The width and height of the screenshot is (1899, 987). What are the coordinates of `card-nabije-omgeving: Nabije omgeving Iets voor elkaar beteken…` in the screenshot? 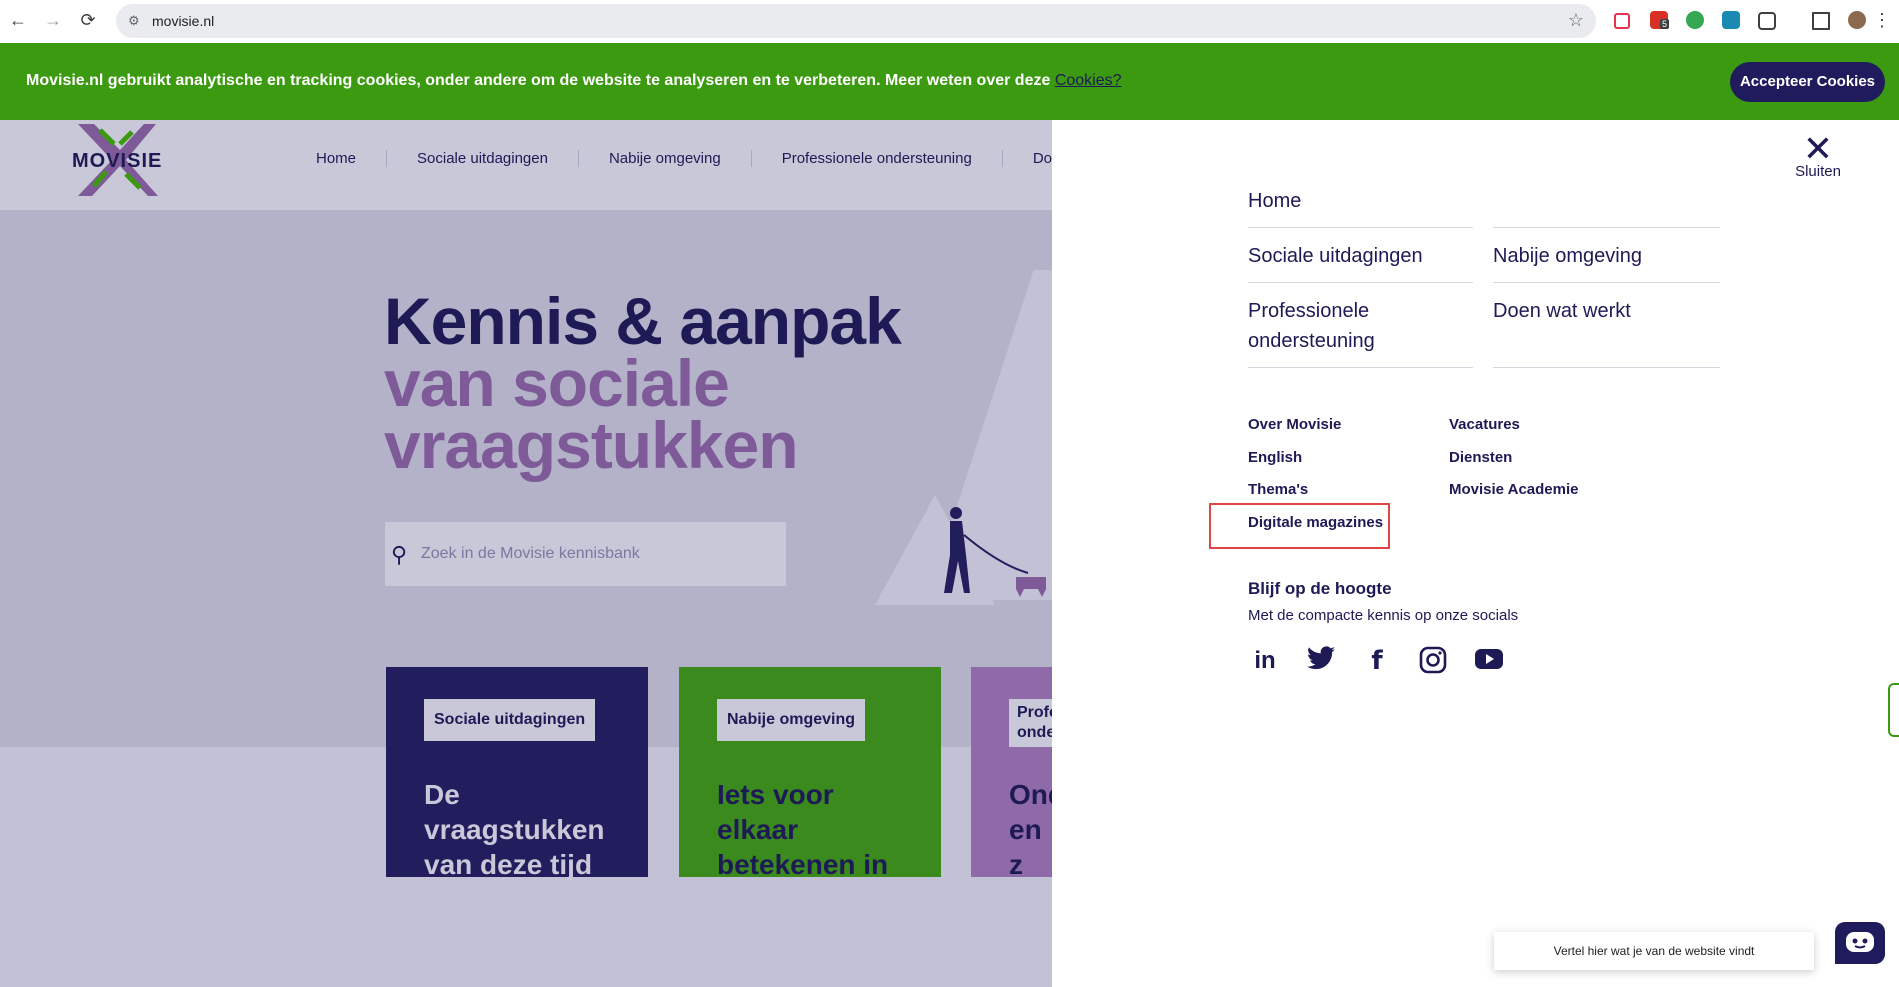 It's located at (810, 773).